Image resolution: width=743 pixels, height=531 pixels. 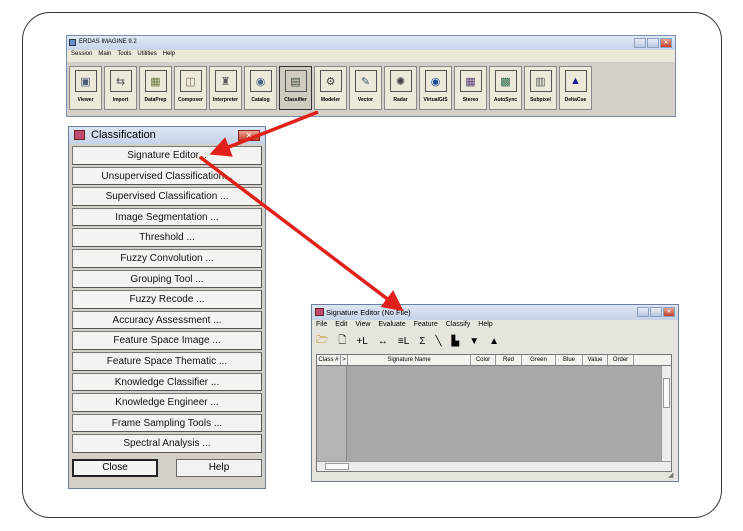 What do you see at coordinates (426, 324) in the screenshot?
I see `signature-menu-feature: Feature` at bounding box center [426, 324].